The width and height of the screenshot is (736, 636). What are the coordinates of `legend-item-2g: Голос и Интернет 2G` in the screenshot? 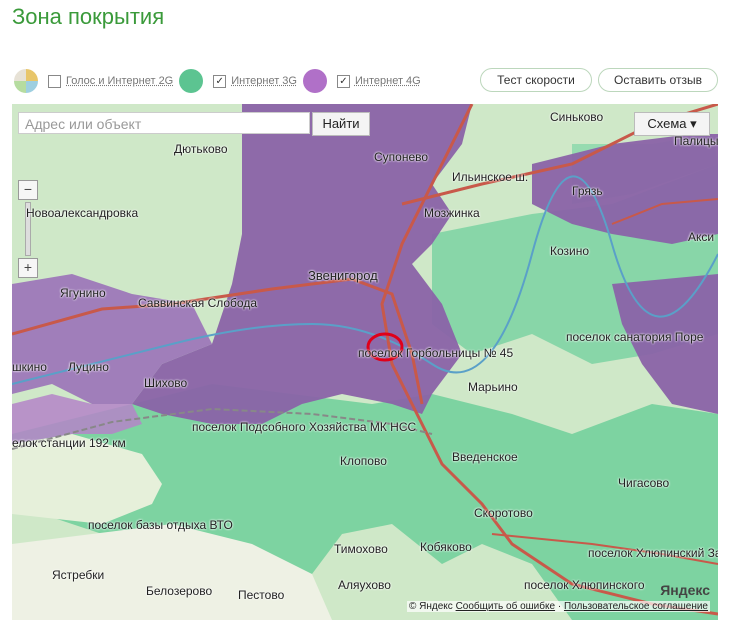 It's located at (93, 81).